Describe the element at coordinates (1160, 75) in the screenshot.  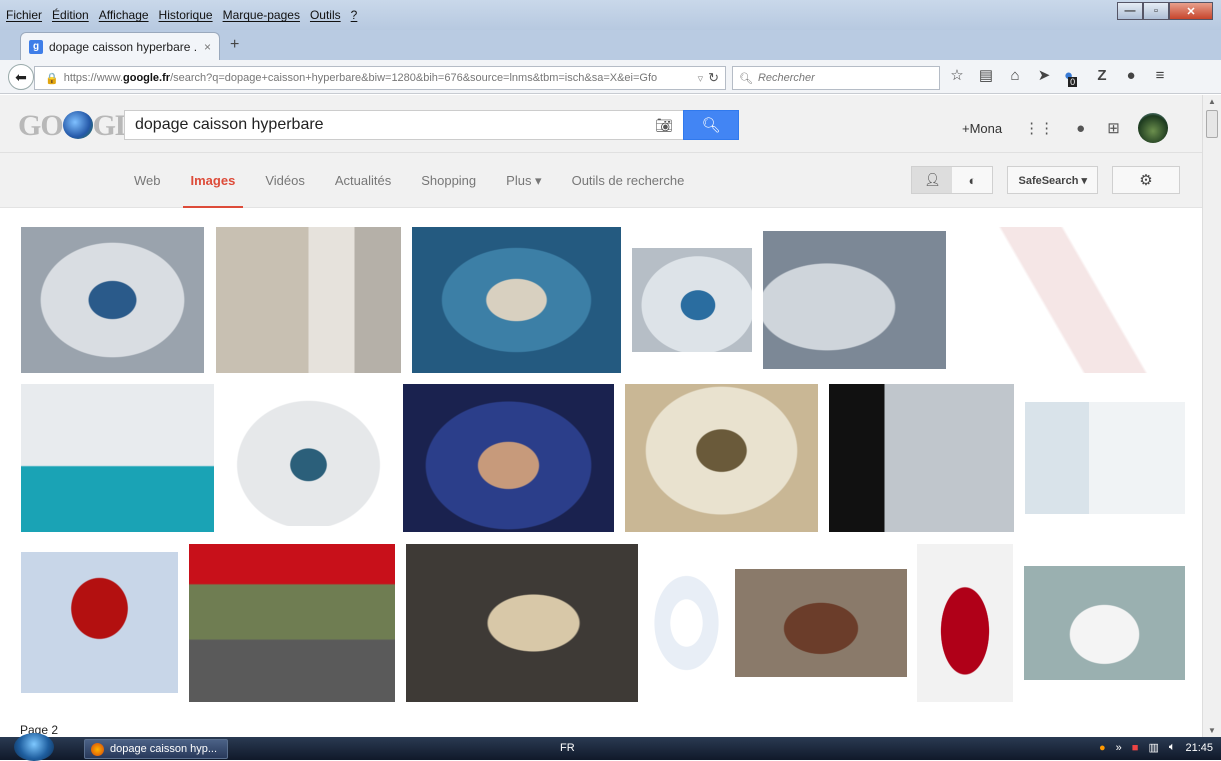
I see `menu-icon: ≡` at that location.